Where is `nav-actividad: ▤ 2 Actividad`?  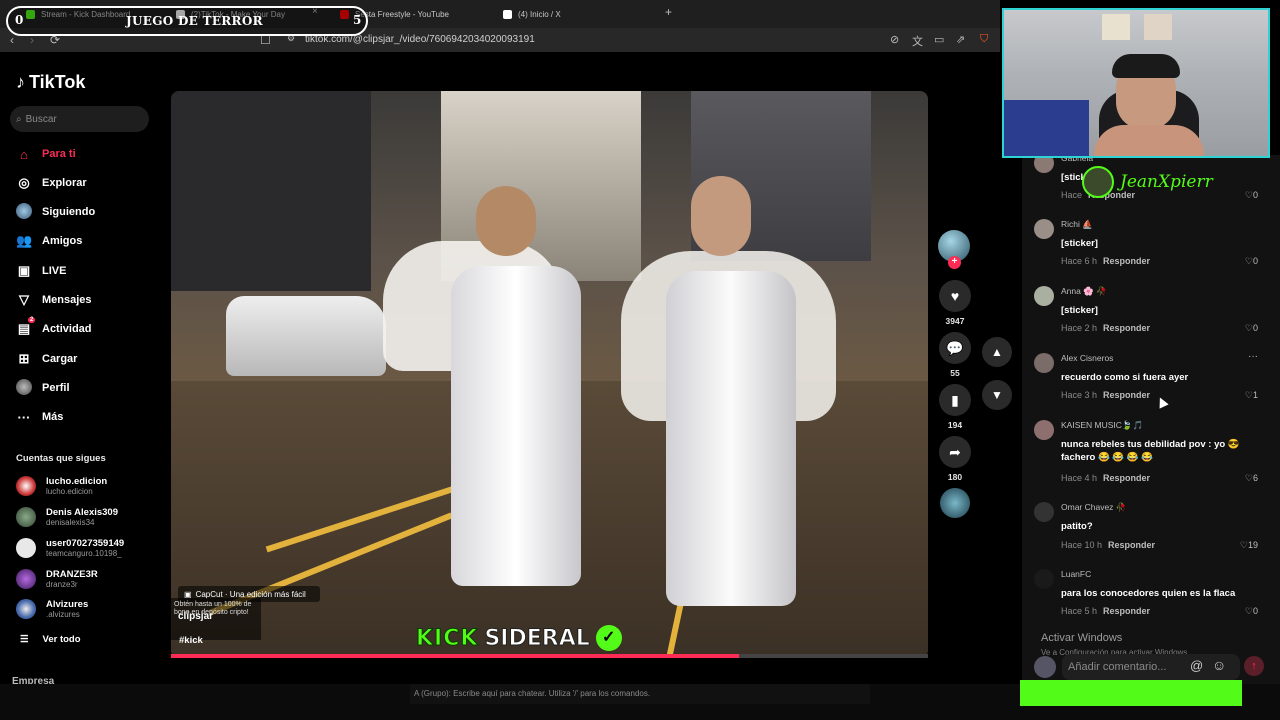
nav-actividad: ▤ 2 Actividad is located at coordinates (54, 327).